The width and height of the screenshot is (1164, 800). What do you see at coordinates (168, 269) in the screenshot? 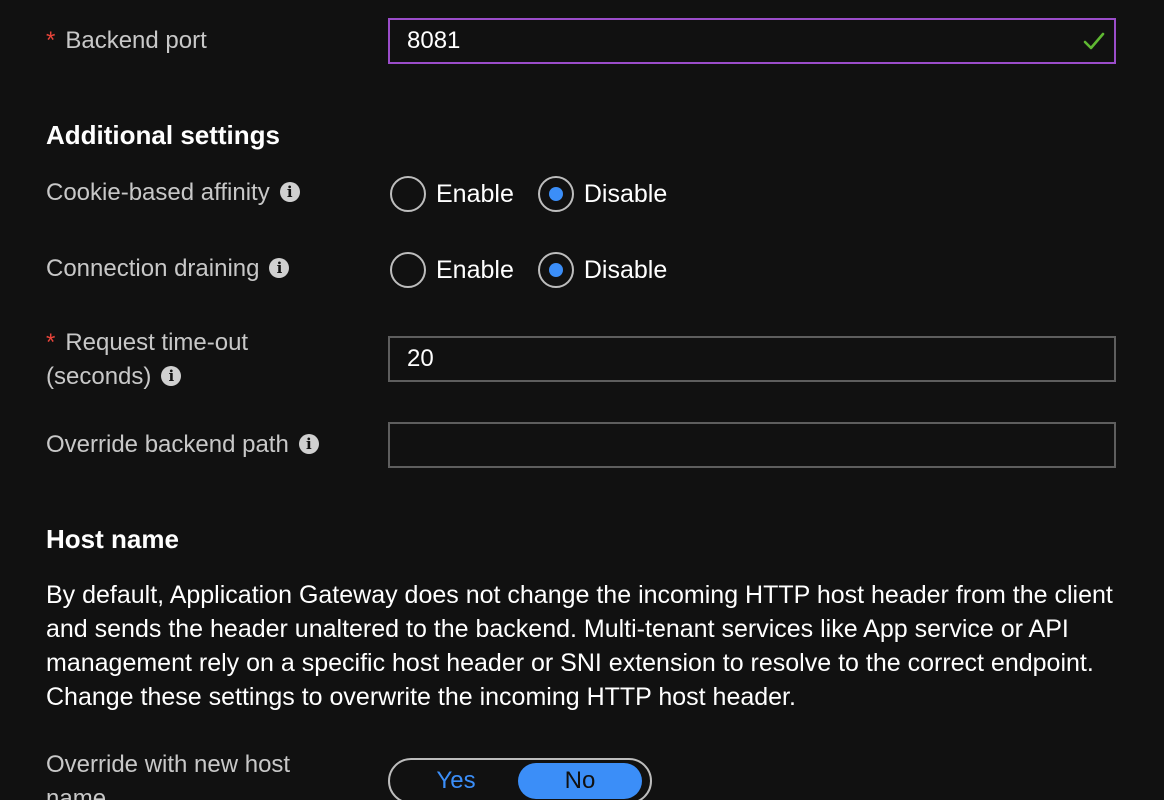
I see `connection-draining-label: Connection draining i` at bounding box center [168, 269].